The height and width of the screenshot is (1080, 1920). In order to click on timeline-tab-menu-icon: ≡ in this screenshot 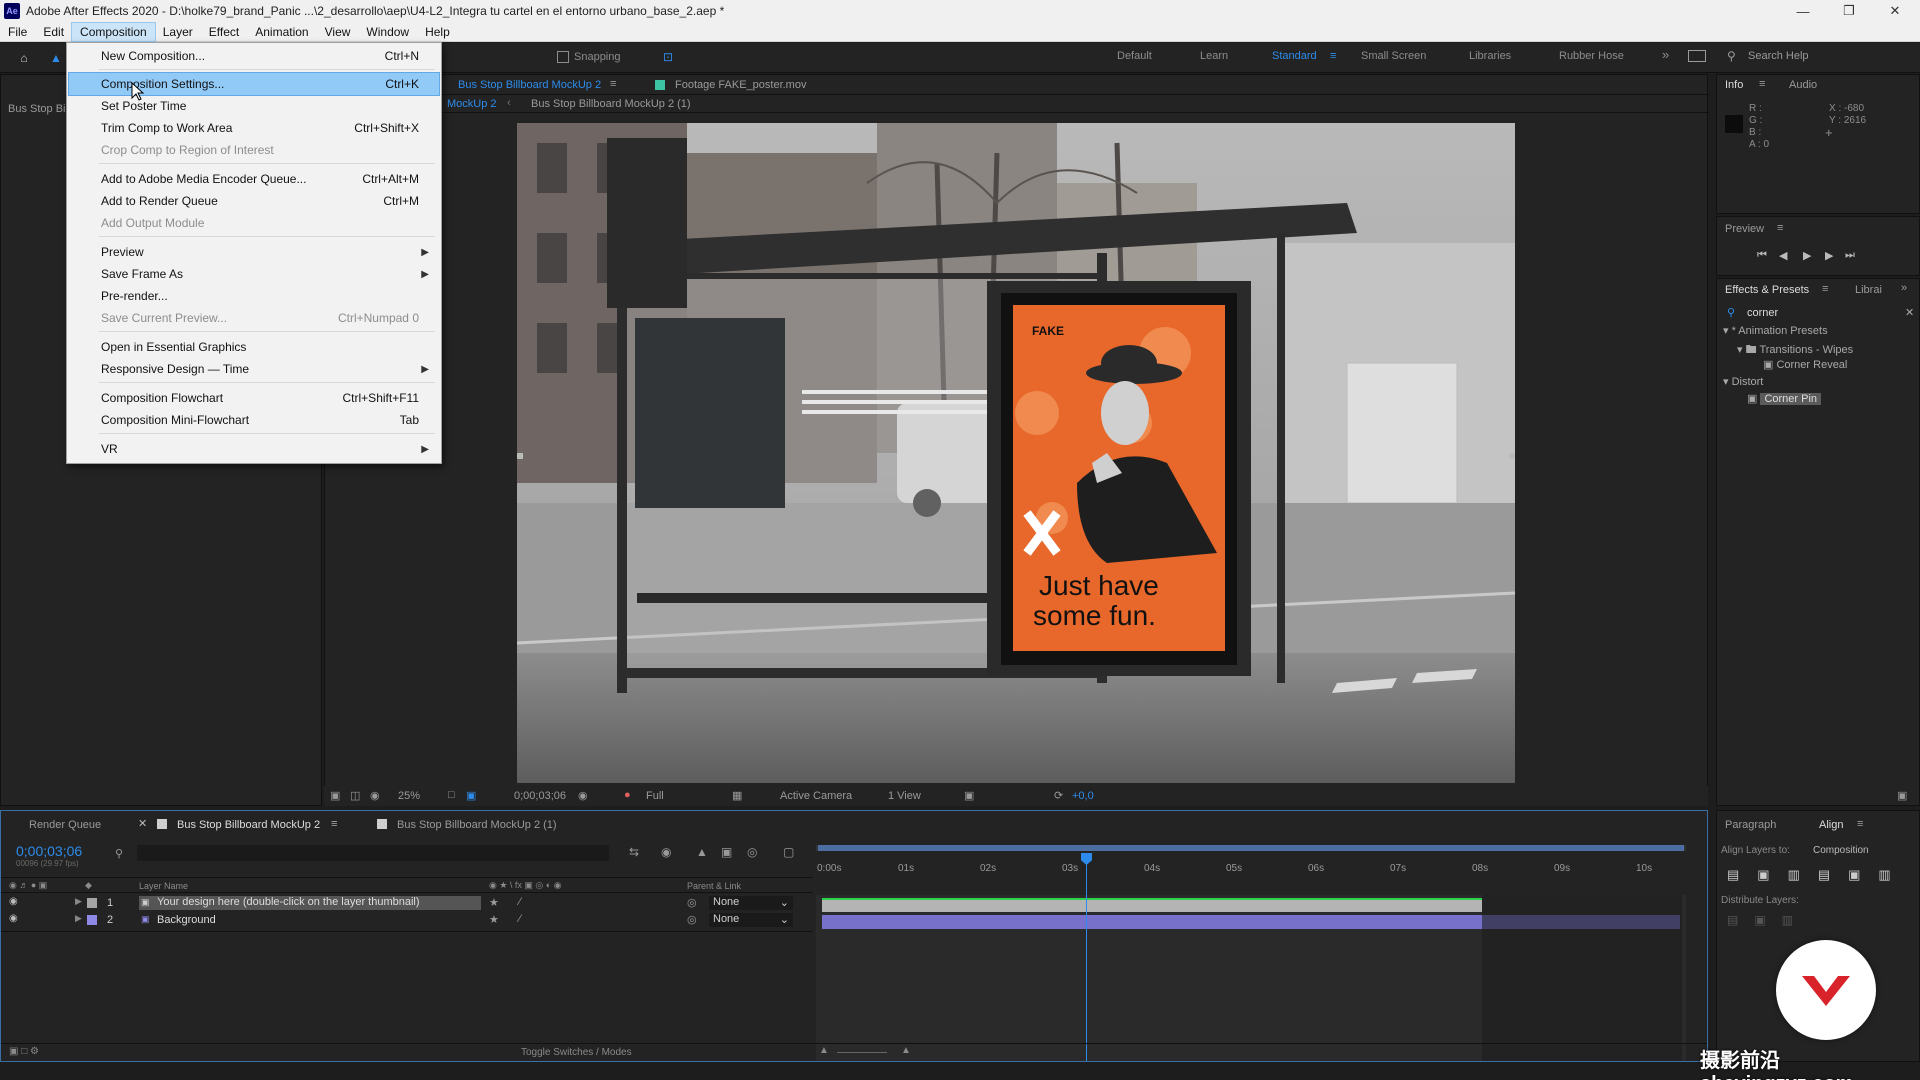, I will do `click(334, 824)`.